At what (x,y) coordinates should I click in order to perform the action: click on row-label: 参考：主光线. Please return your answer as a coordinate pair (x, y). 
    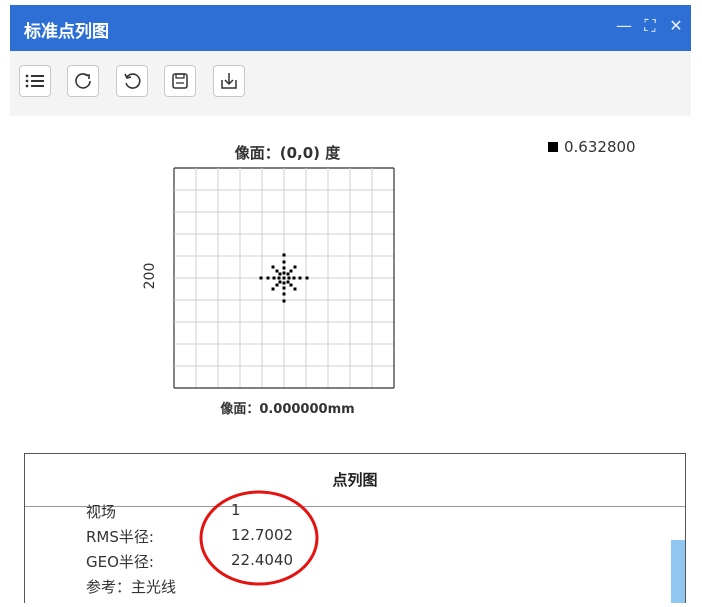
    Looking at the image, I should click on (131, 587).